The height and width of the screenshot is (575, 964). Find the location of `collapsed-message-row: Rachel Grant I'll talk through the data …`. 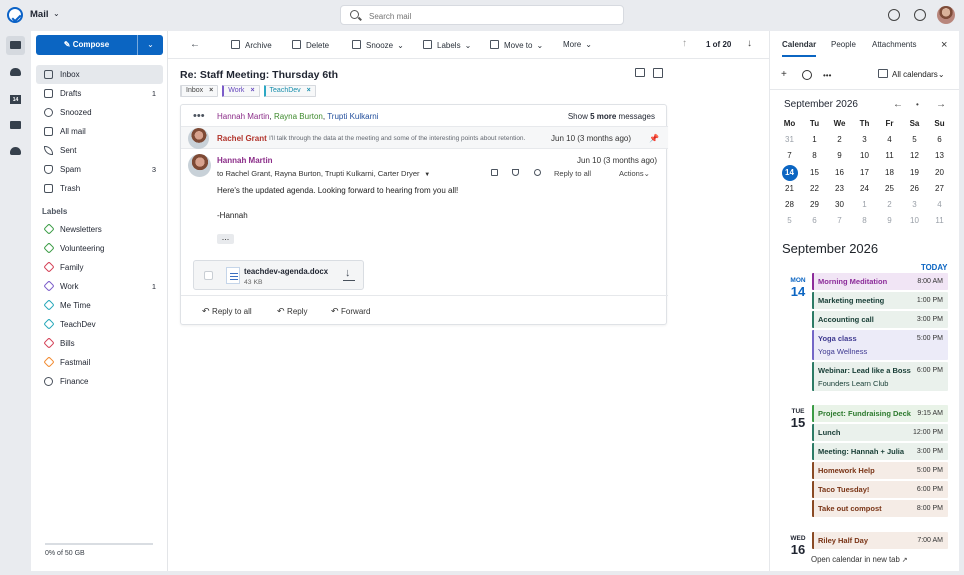

collapsed-message-row: Rachel Grant I'll talk through the data … is located at coordinates (424, 137).